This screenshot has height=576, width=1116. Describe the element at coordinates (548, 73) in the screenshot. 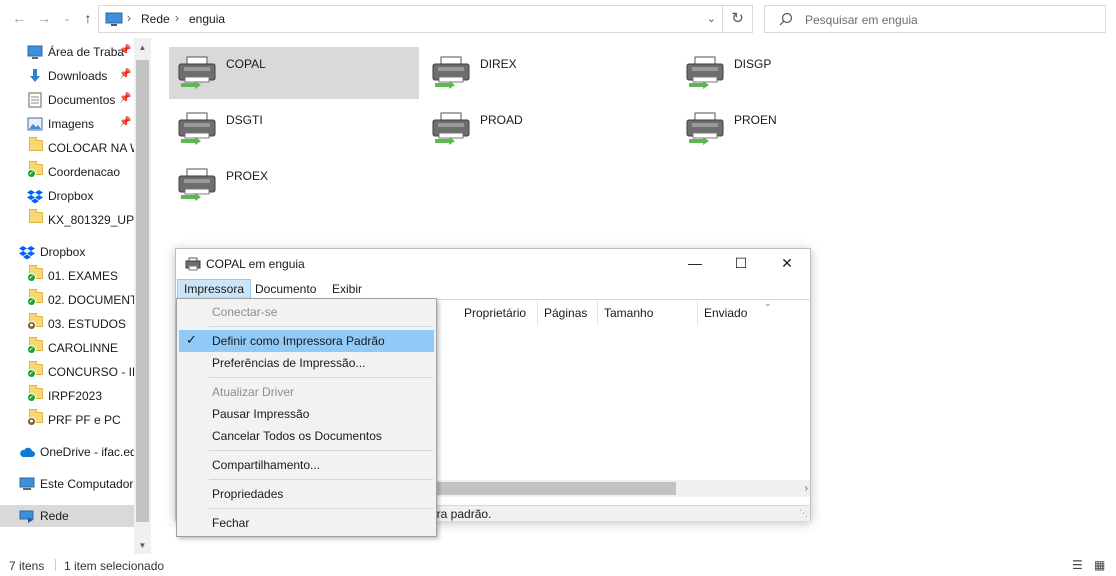

I see `printer-tile-direx: DIREX` at that location.